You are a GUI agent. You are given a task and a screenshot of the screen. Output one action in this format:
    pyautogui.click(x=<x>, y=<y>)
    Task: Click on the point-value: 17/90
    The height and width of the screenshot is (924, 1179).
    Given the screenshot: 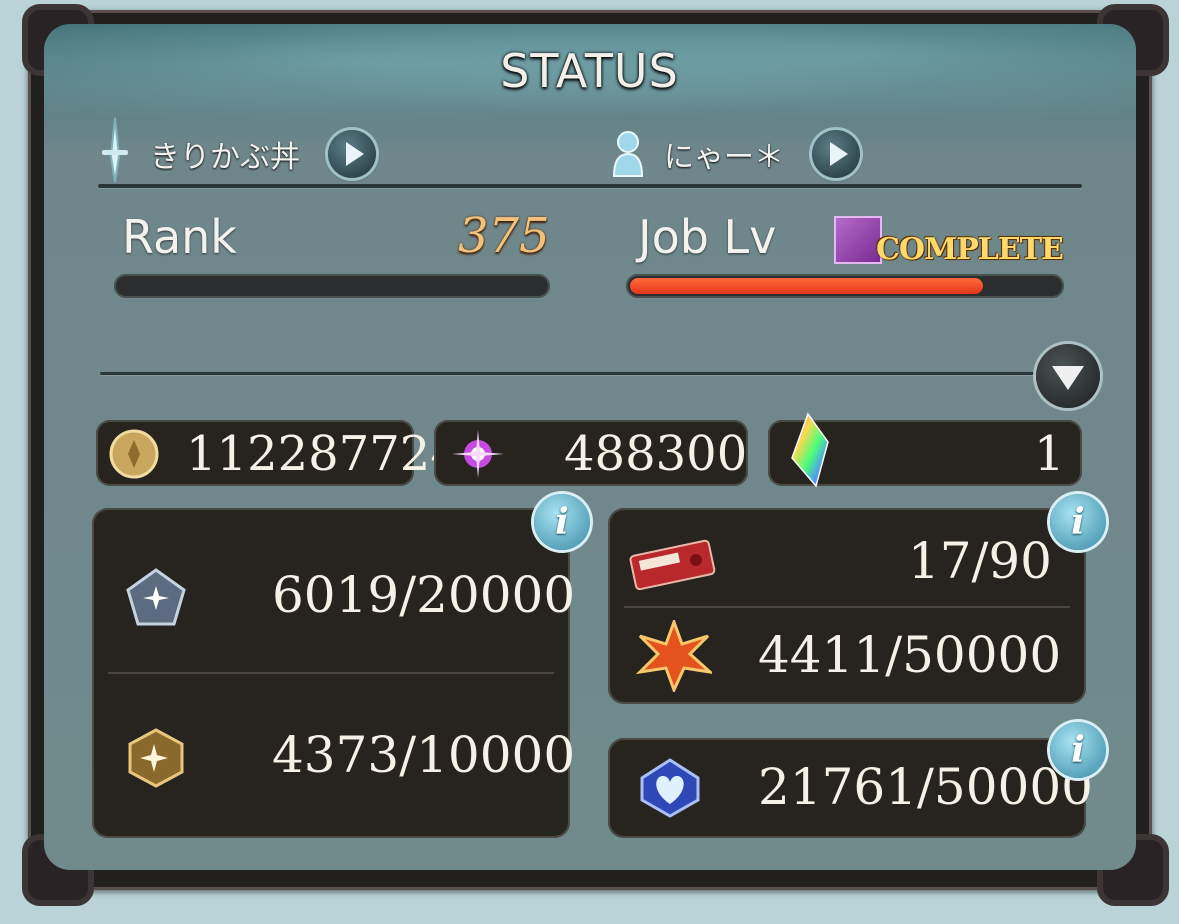 What is the action you would take?
    pyautogui.click(x=979, y=561)
    